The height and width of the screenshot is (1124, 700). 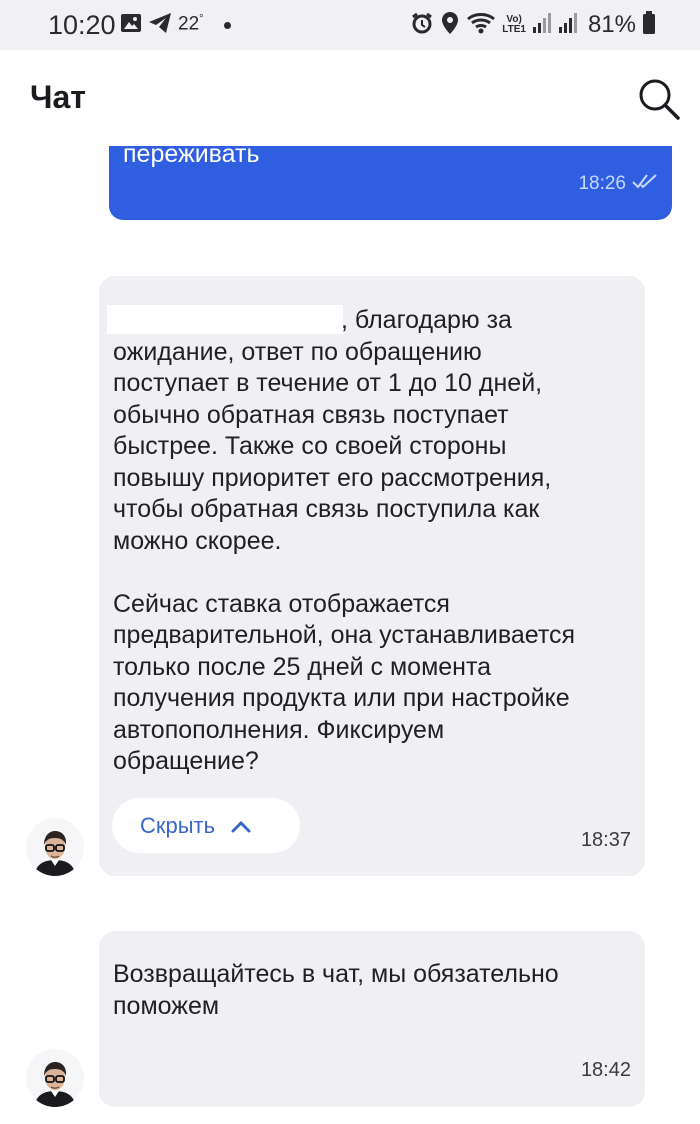 I want to click on alarm-icon, so click(x=422, y=25).